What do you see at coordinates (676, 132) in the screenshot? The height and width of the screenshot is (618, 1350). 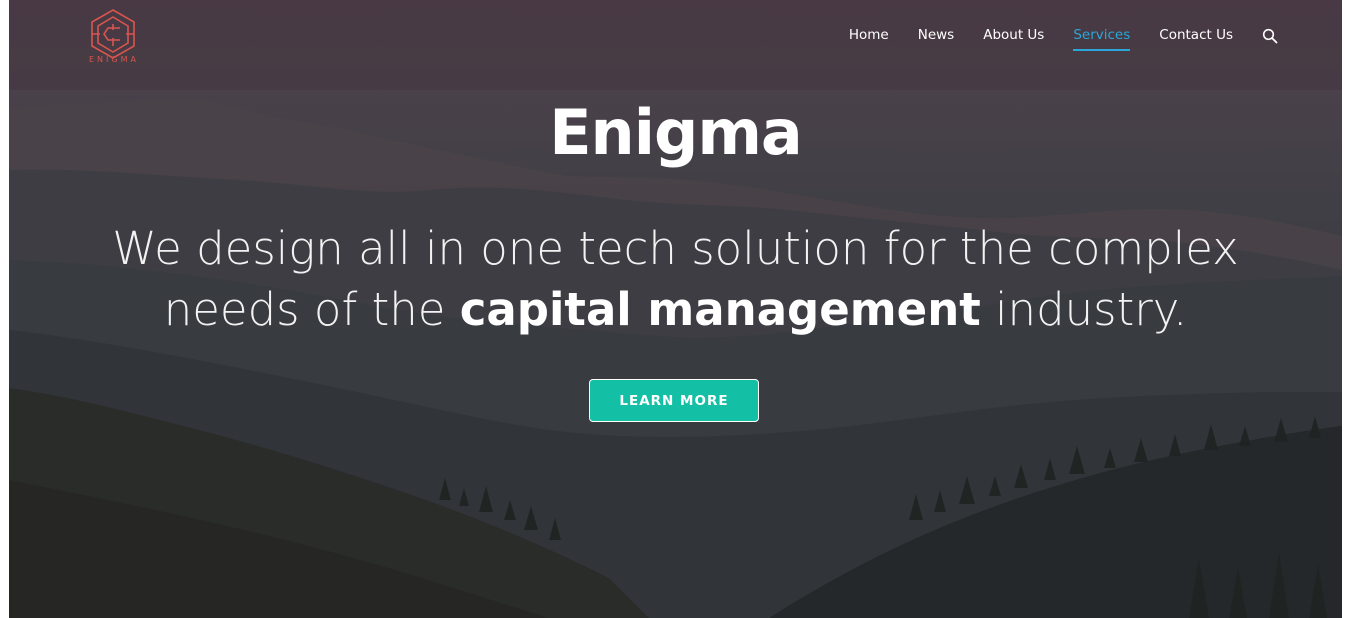 I see `hero-title: Enigma` at bounding box center [676, 132].